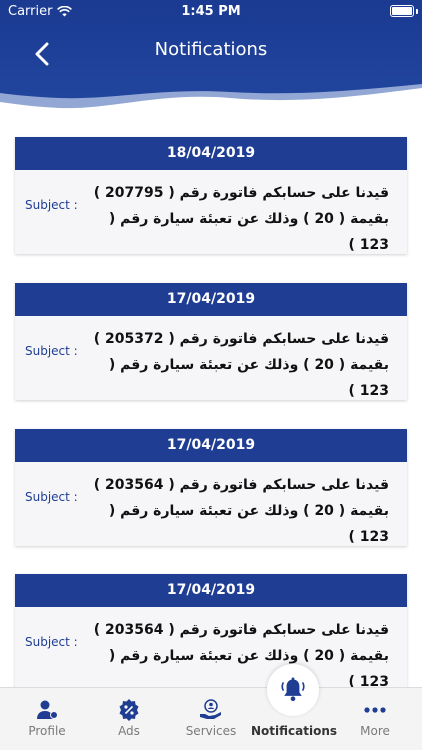  I want to click on tab-more: More, so click(375, 719).